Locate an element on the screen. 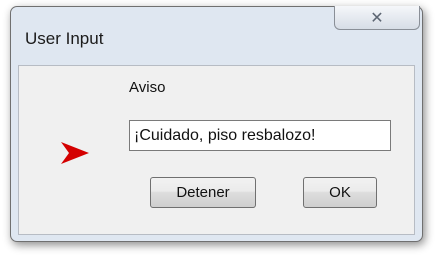 This screenshot has width=437, height=255. prompt-label: Aviso is located at coordinates (147, 87).